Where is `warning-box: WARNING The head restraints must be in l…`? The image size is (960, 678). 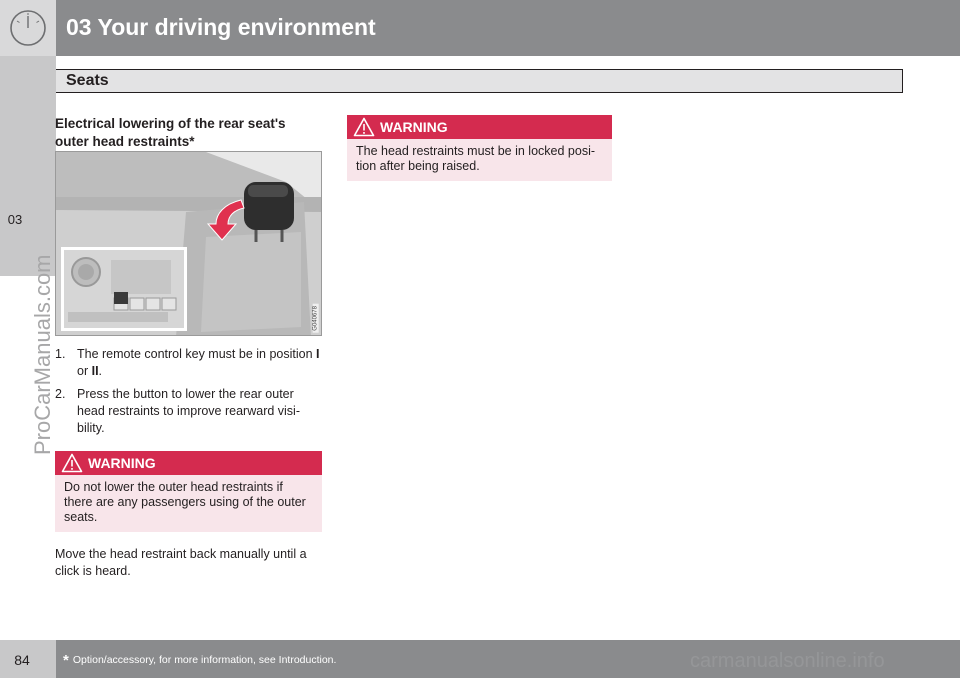
warning-box: WARNING The head restraints must be in l… is located at coordinates (479, 148).